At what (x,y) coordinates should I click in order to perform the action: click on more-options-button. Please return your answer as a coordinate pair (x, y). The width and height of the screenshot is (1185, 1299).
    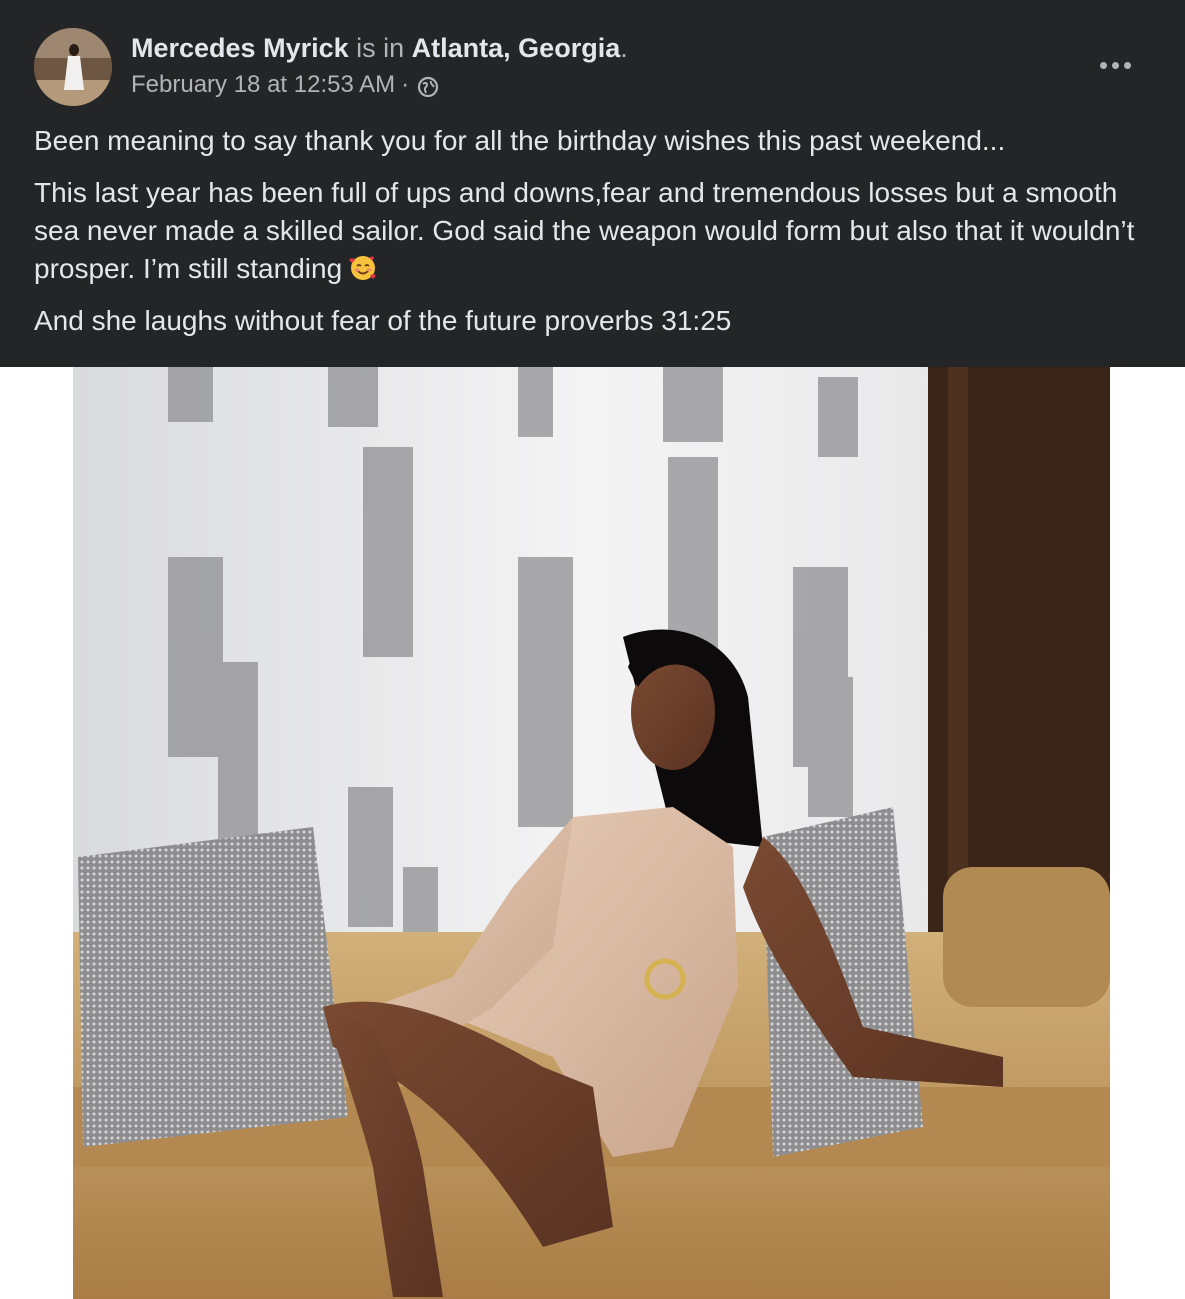
    Looking at the image, I should click on (1115, 65).